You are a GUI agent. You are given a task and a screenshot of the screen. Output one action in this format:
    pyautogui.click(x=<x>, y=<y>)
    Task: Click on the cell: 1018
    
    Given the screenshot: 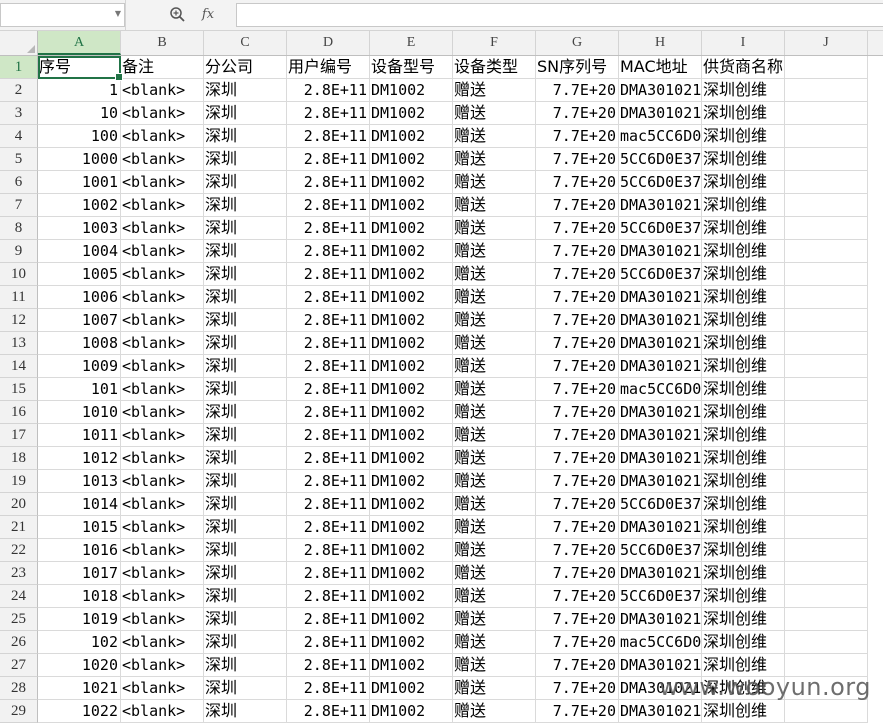 What is the action you would take?
    pyautogui.click(x=79, y=596)
    